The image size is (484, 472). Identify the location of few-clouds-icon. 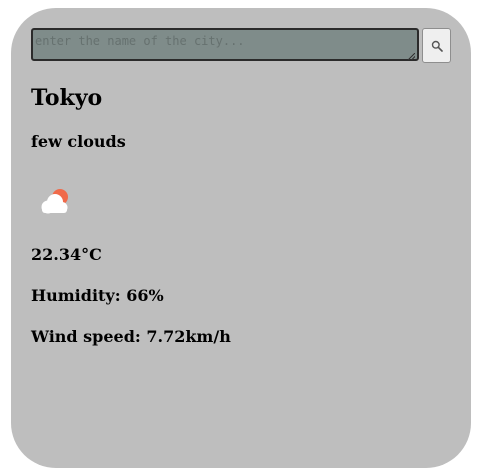
(54, 201).